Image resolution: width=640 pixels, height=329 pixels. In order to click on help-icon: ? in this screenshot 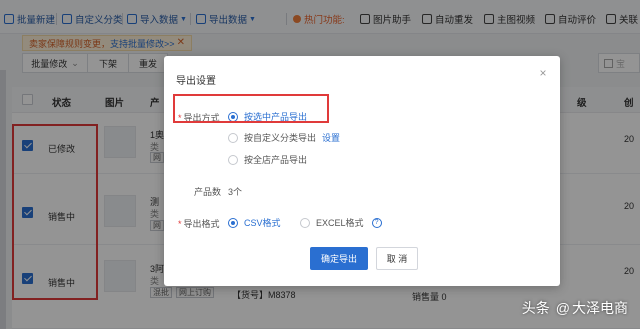, I will do `click(376, 222)`.